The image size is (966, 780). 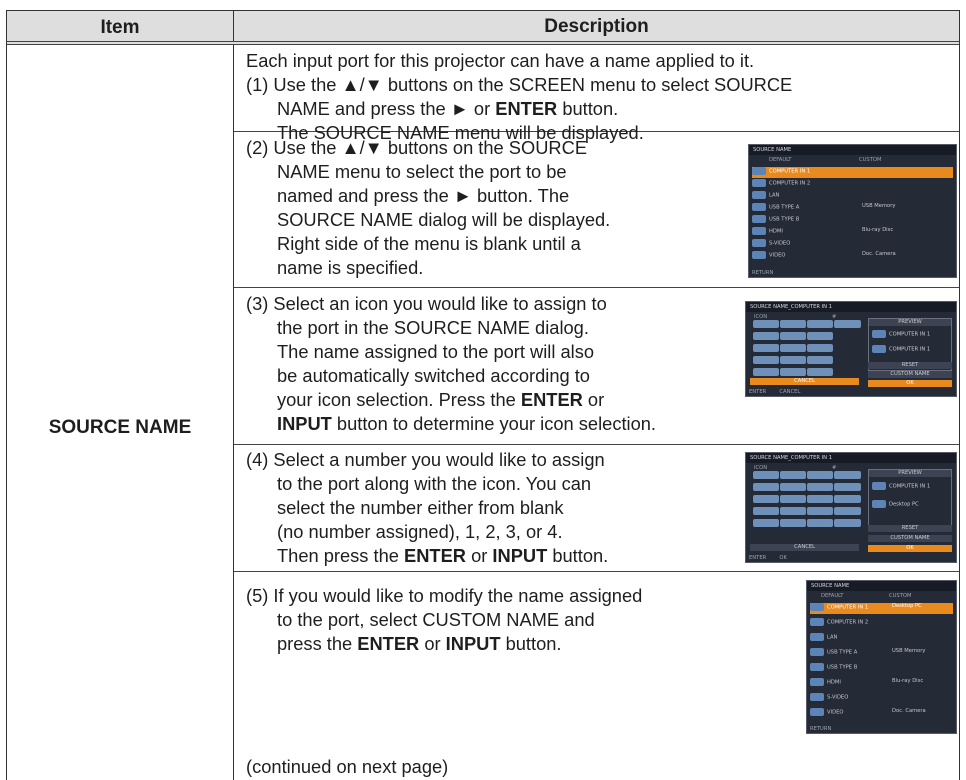 I want to click on step5-line: press the ENTER or INPUT button., so click(x=419, y=643).